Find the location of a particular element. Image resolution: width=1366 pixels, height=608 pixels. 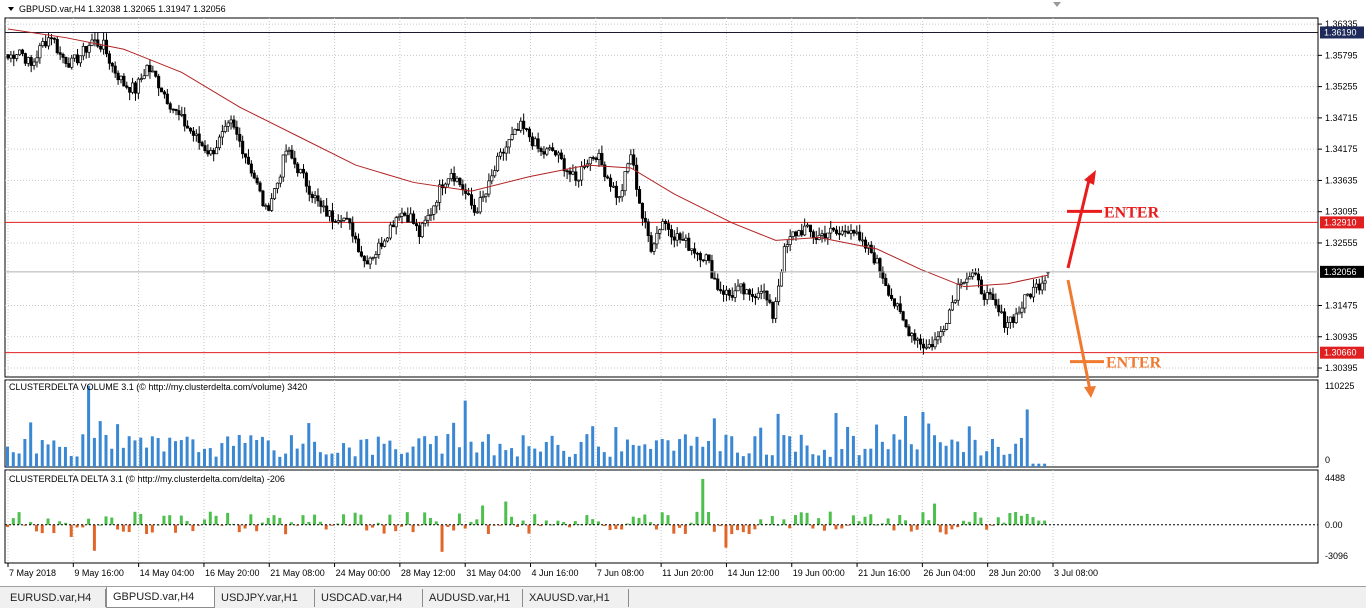

time-label: 11 Jun 20:00 is located at coordinates (687, 573).